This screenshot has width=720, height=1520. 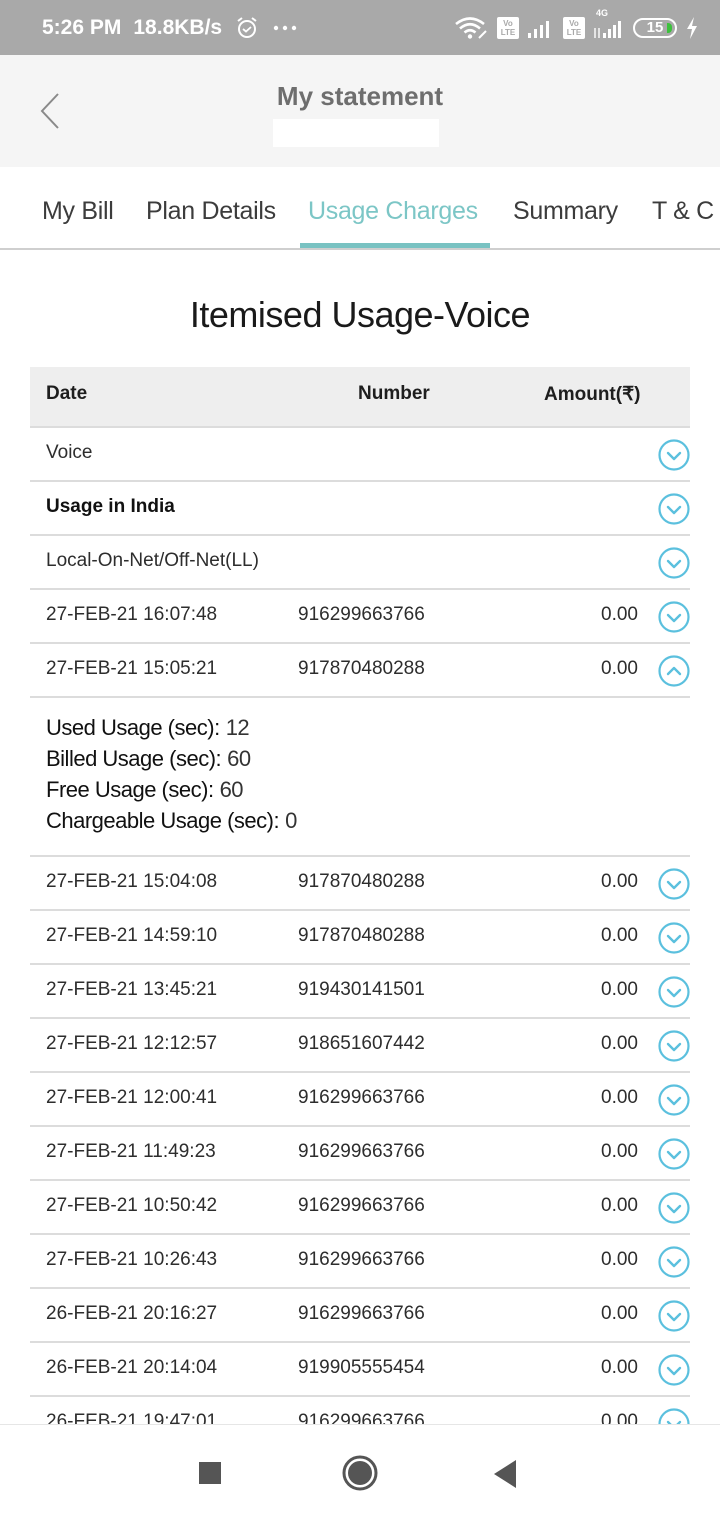 What do you see at coordinates (67, 393) in the screenshot?
I see `column-date: Date` at bounding box center [67, 393].